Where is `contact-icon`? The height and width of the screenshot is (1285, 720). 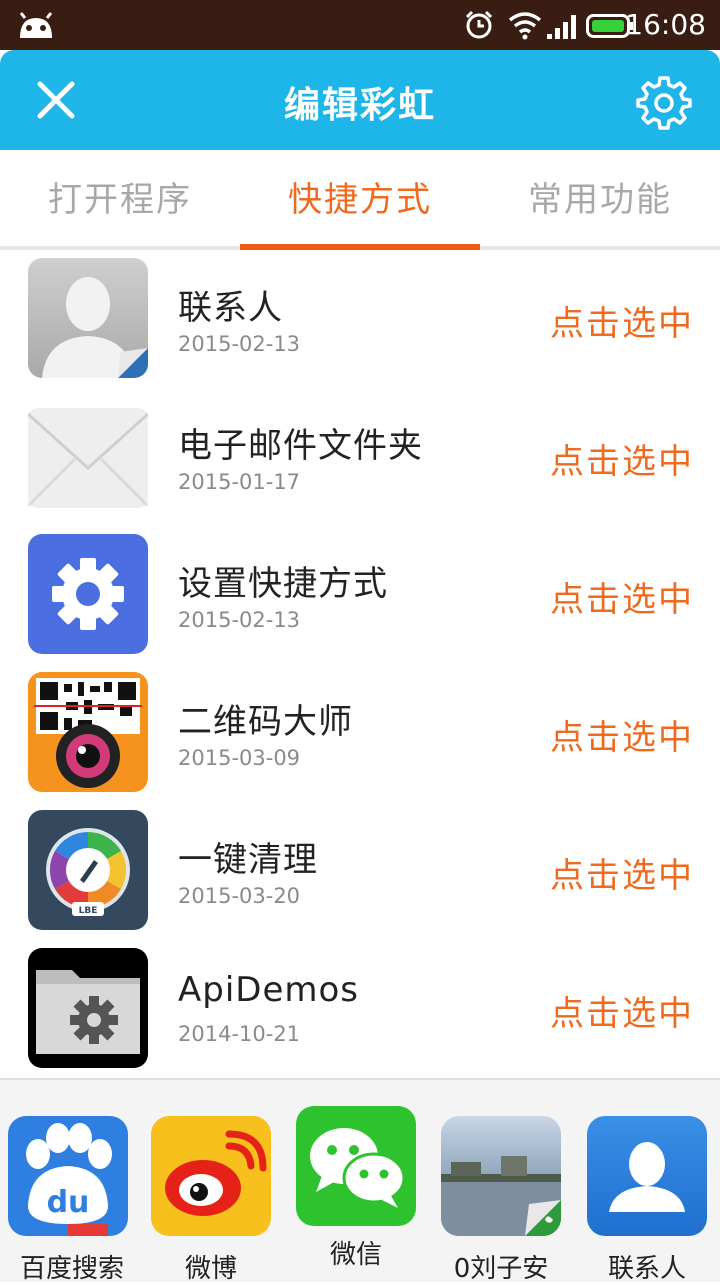
contact-icon is located at coordinates (88, 318).